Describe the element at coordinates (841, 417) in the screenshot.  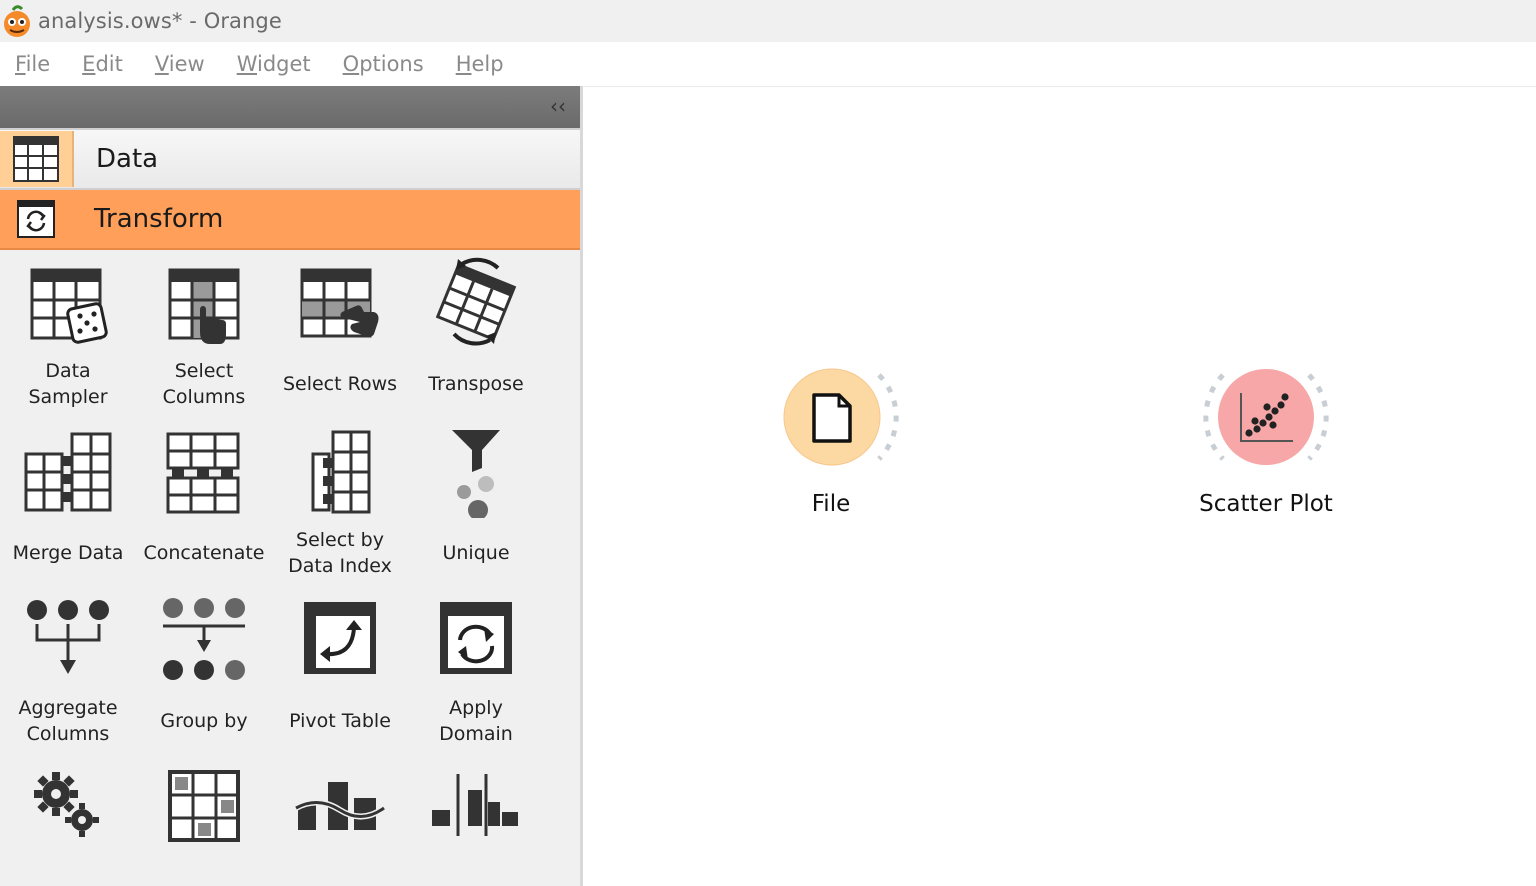
I see `file-icon` at that location.